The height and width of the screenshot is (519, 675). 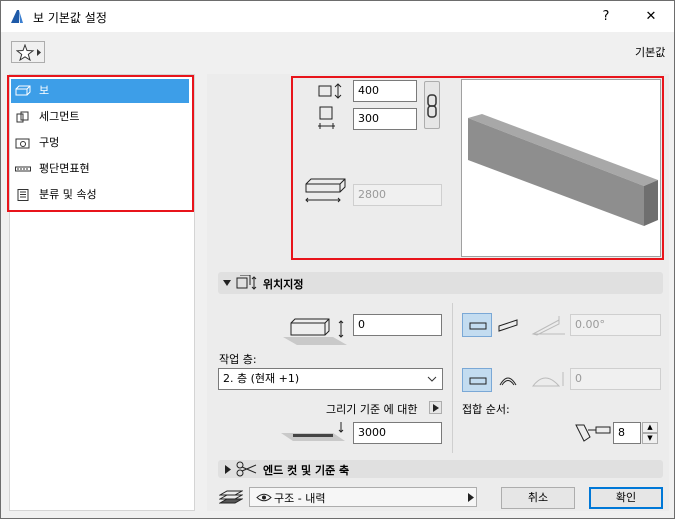 I want to click on scissors-icon, so click(x=246, y=469).